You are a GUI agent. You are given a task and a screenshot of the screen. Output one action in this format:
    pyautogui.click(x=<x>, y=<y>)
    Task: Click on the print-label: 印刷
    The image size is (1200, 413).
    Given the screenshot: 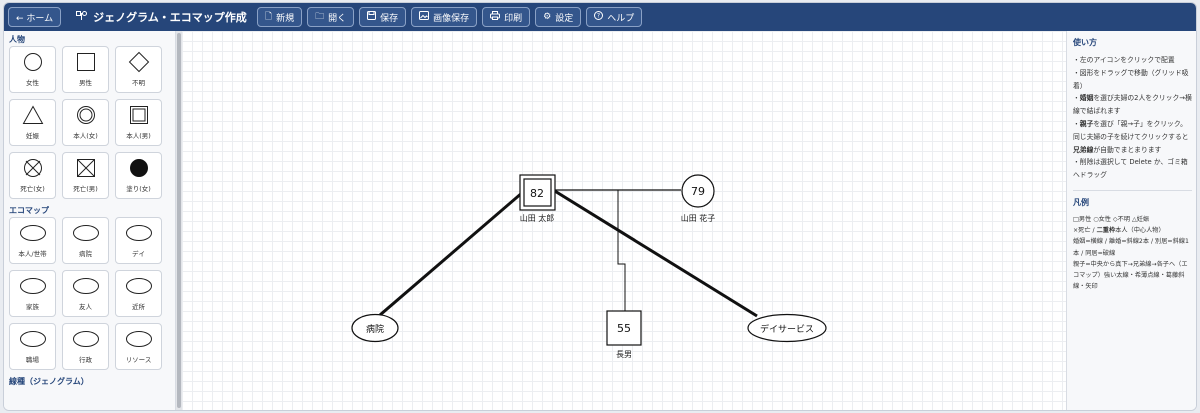 What is the action you would take?
    pyautogui.click(x=513, y=18)
    